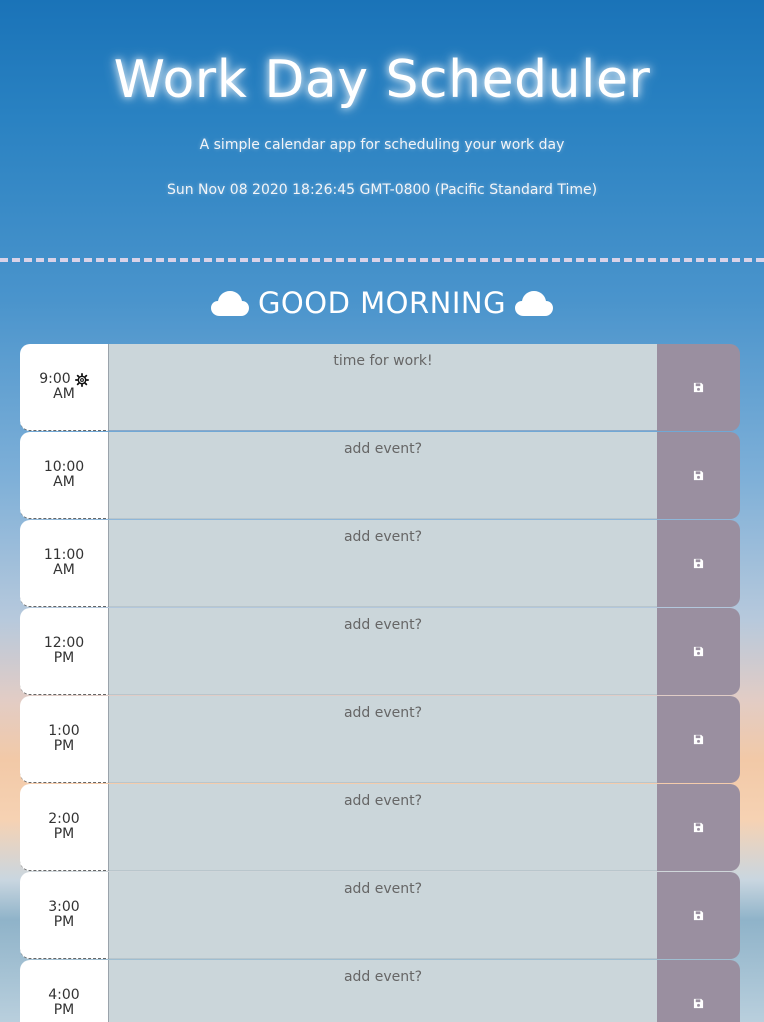 The width and height of the screenshot is (764, 1022). Describe the element at coordinates (64, 995) in the screenshot. I see `hour-time: 4:00` at that location.